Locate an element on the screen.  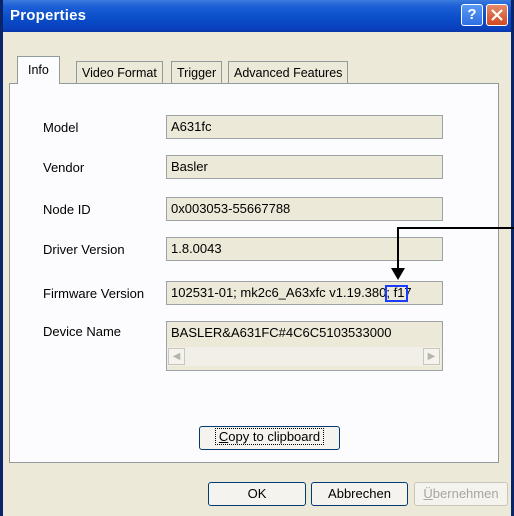
tab-video-format: Video Format is located at coordinates (119, 72).